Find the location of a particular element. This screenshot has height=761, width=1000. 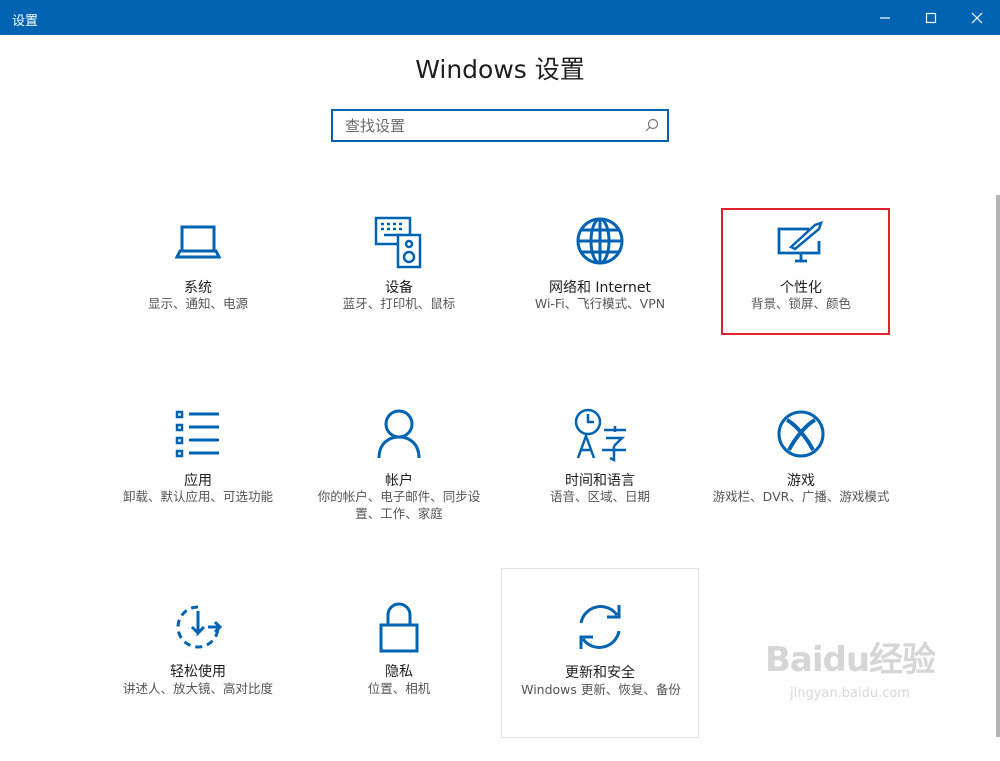

close-button is located at coordinates (977, 17).